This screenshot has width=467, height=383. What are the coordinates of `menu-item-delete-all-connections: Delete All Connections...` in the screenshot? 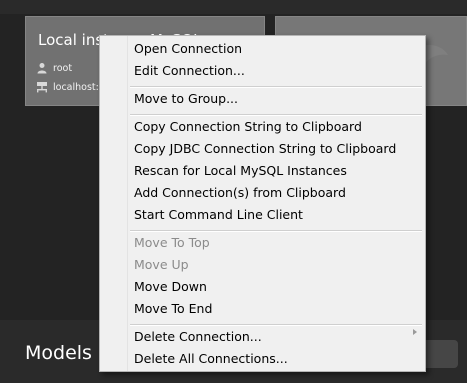 It's located at (211, 358).